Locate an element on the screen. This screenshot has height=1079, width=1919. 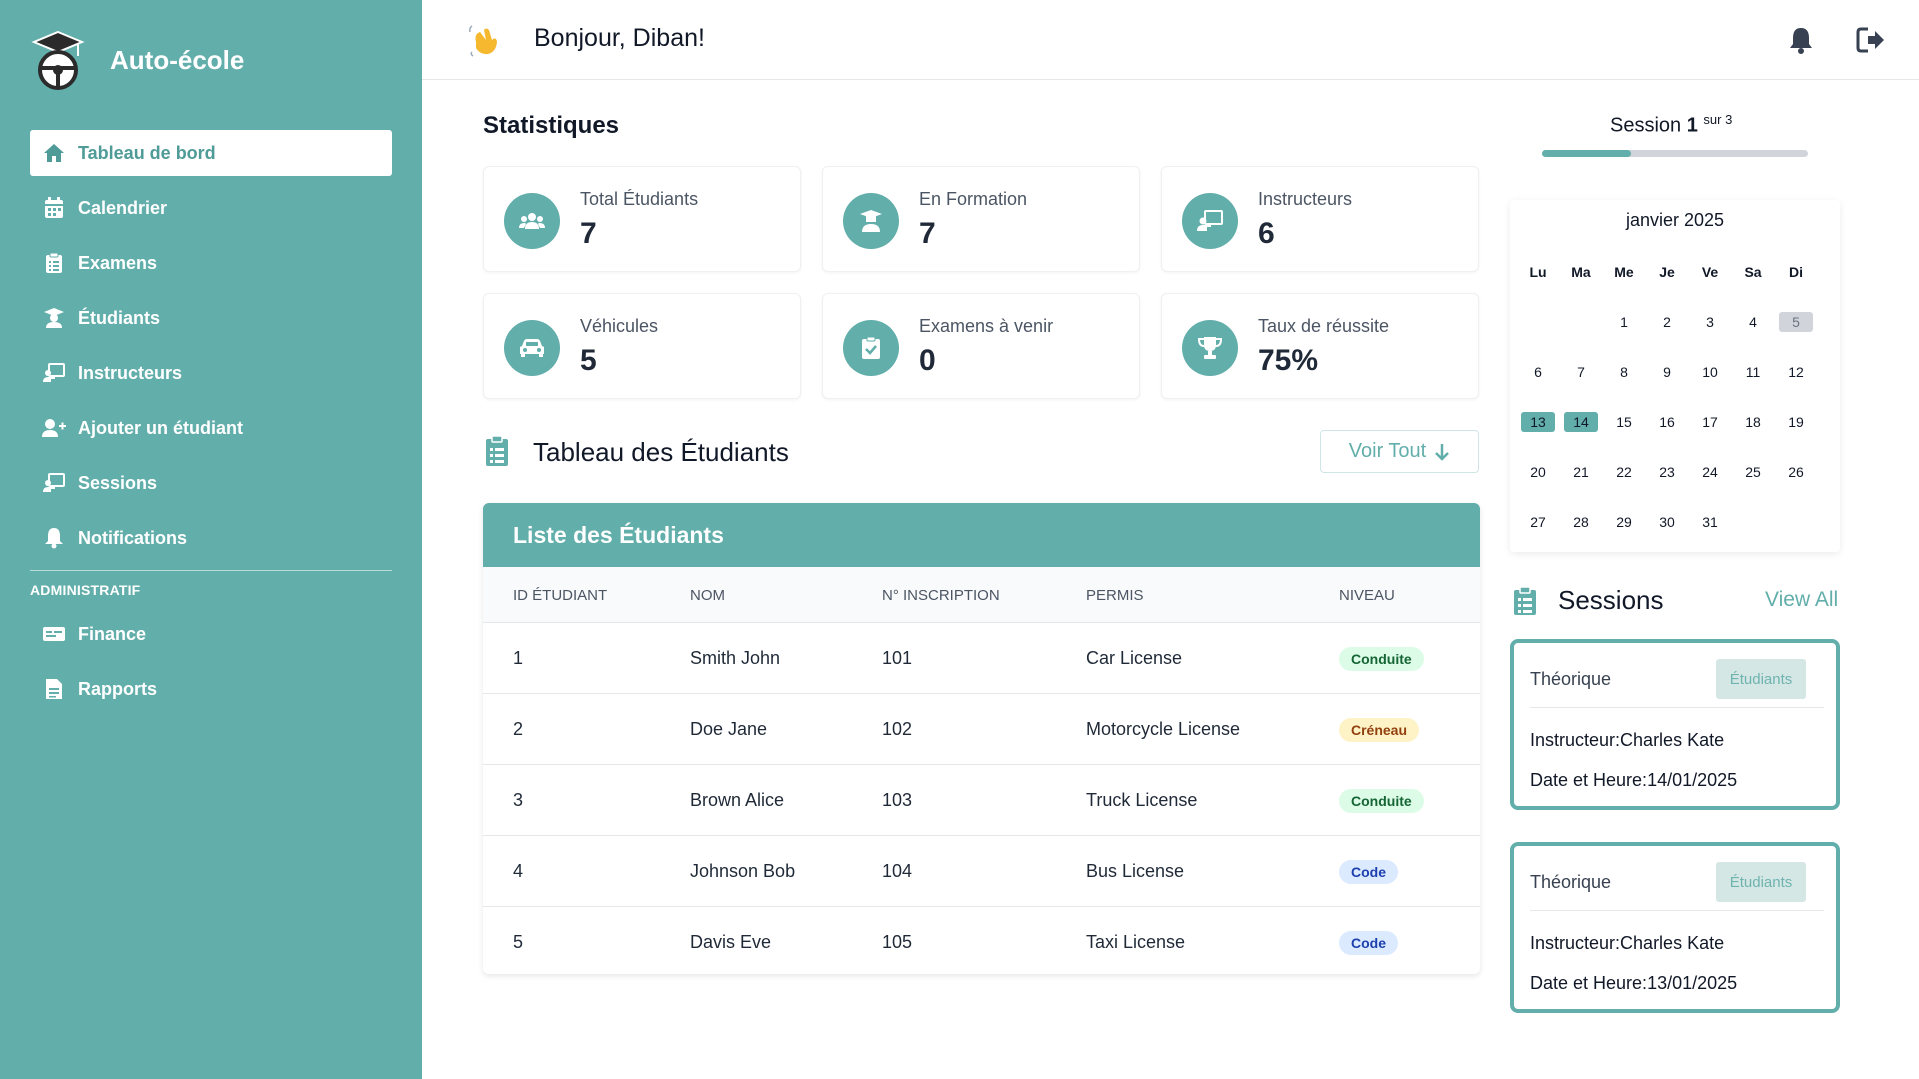
calendar-day: 26 is located at coordinates (1796, 472).